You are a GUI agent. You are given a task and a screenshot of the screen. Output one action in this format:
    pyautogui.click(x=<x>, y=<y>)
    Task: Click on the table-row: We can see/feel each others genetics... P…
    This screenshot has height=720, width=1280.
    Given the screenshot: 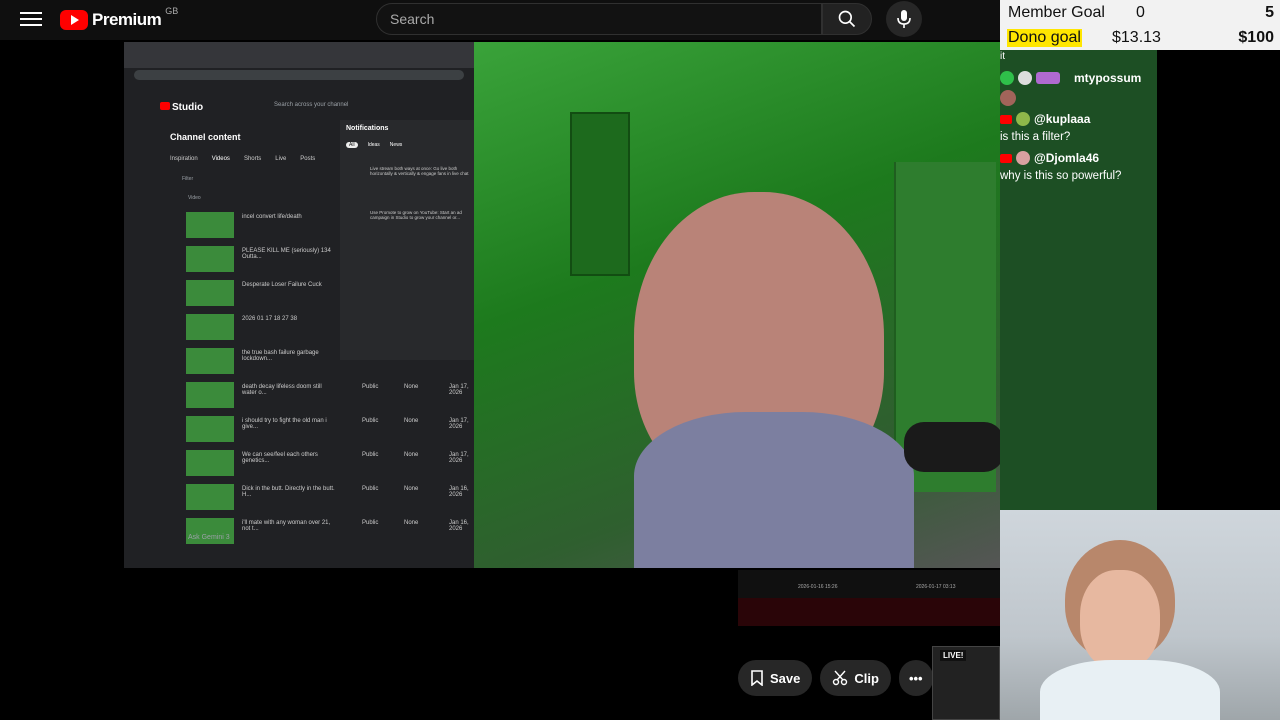 What is the action you would take?
    pyautogui.click(x=322, y=463)
    